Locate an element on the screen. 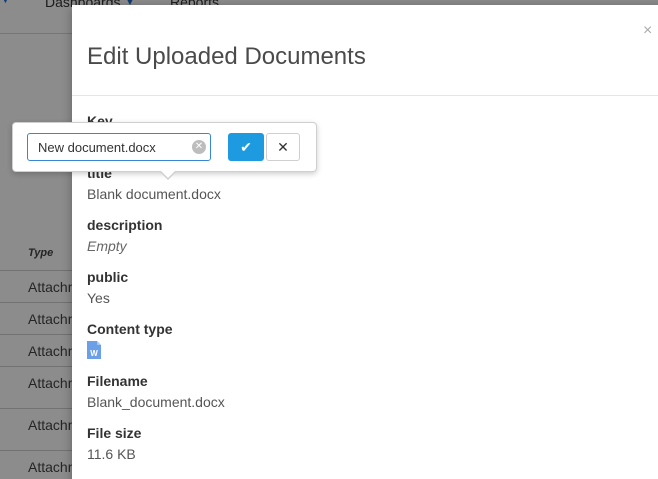 The image size is (658, 479). field-label-description: description is located at coordinates (125, 225).